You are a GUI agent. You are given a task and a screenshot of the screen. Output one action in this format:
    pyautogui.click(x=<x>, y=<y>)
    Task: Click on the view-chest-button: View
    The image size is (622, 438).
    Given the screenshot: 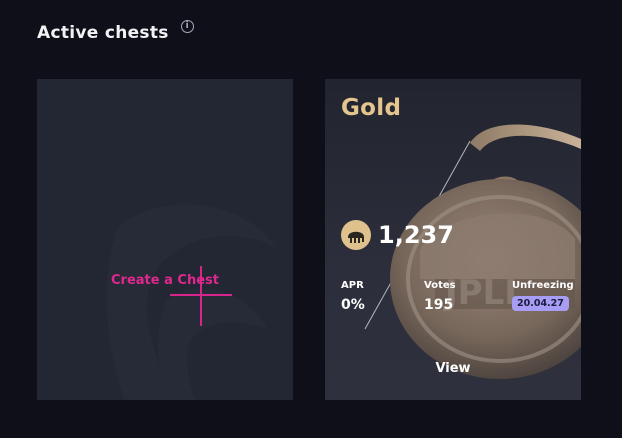 What is the action you would take?
    pyautogui.click(x=453, y=368)
    